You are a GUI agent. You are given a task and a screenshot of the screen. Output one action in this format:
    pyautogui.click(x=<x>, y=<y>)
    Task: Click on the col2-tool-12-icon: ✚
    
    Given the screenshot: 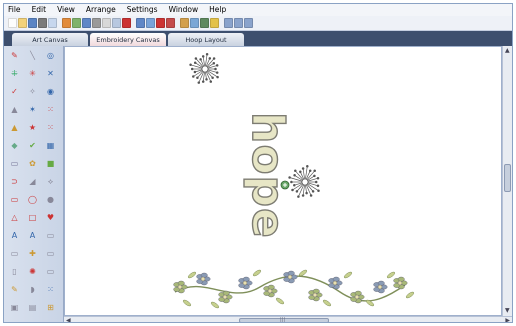 What is the action you would take?
    pyautogui.click(x=32, y=253)
    